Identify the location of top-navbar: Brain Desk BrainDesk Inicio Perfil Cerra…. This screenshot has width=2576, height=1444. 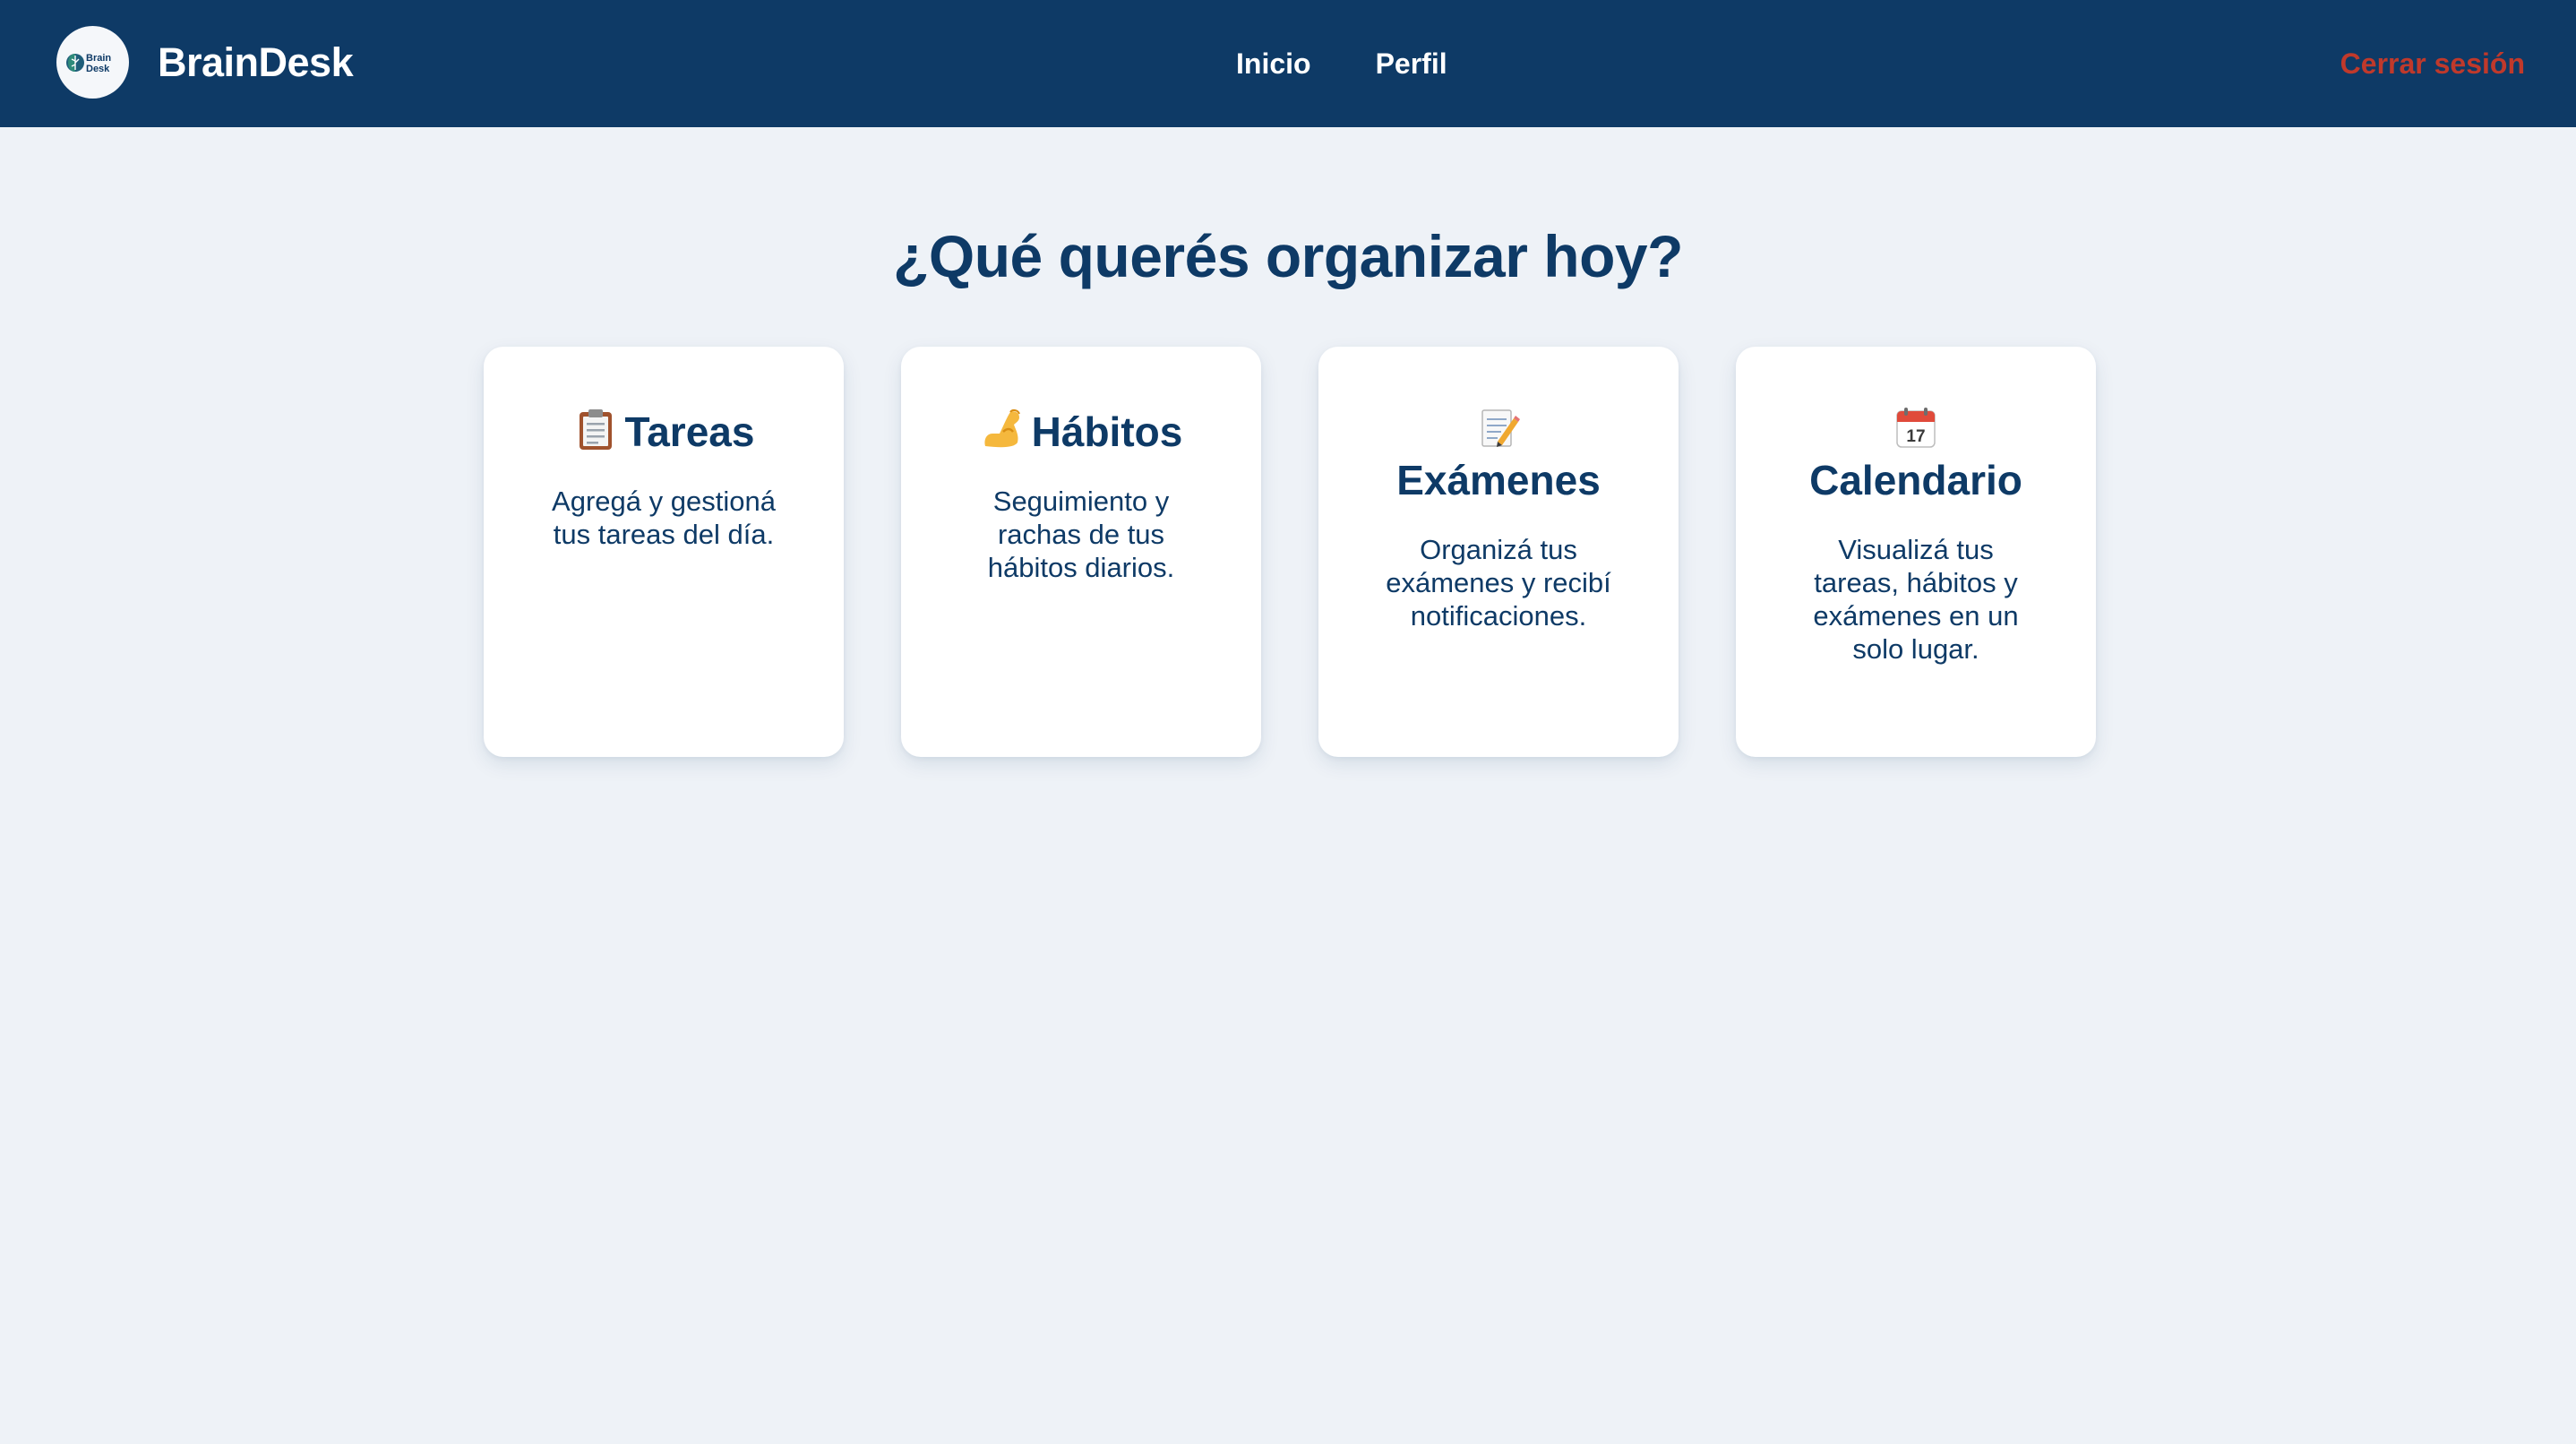
(1288, 64).